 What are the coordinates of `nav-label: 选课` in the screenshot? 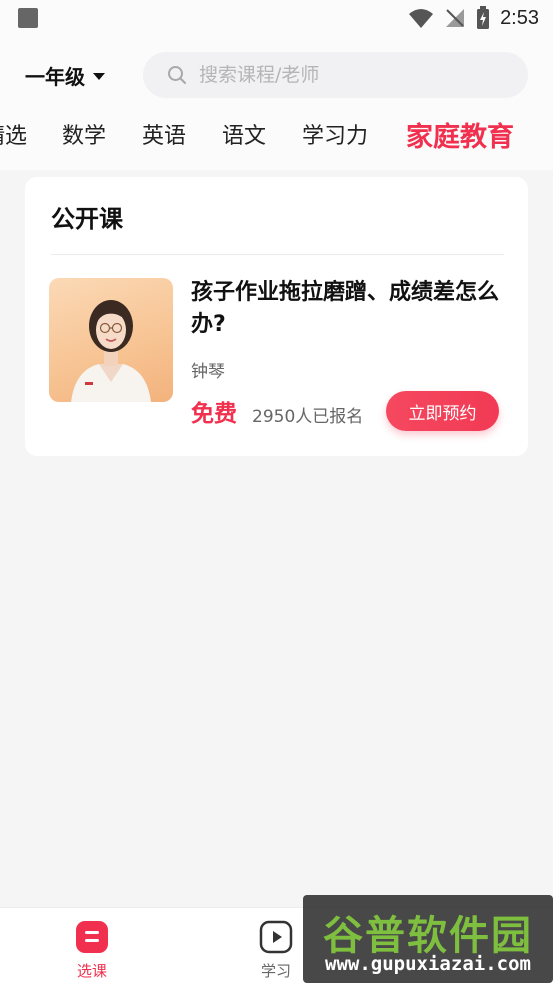 It's located at (91, 971).